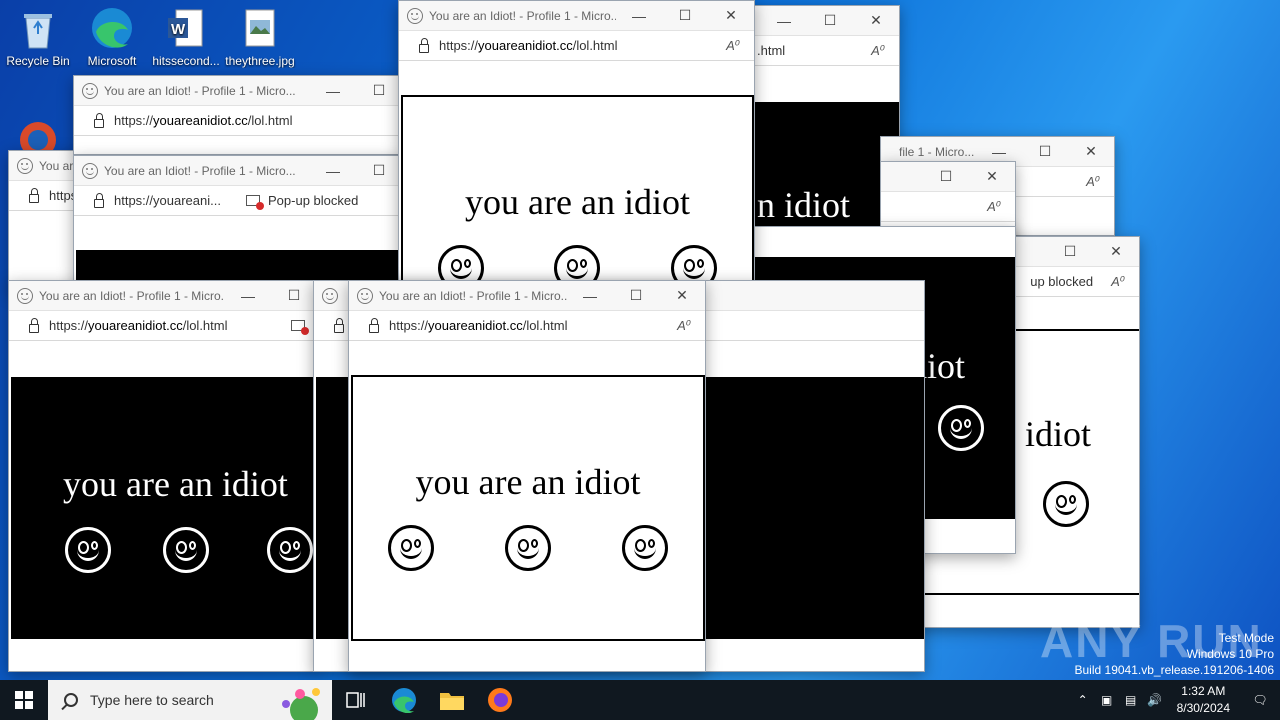 The width and height of the screenshot is (1280, 720). I want to click on tray-app-icon: ▣, so click(1107, 700).